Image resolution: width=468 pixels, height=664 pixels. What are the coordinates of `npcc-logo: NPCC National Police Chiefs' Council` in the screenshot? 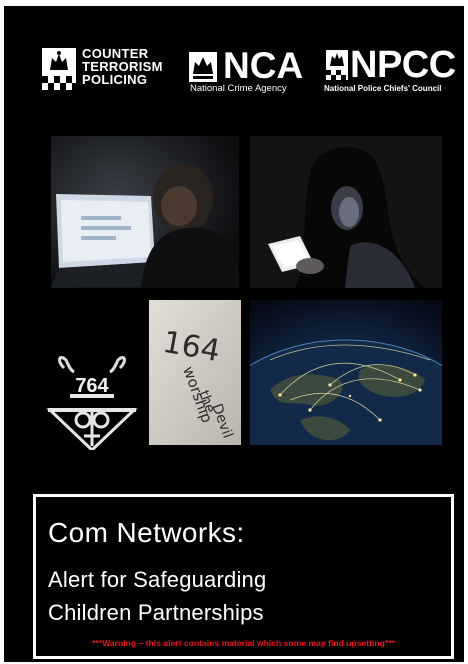 It's located at (394, 72).